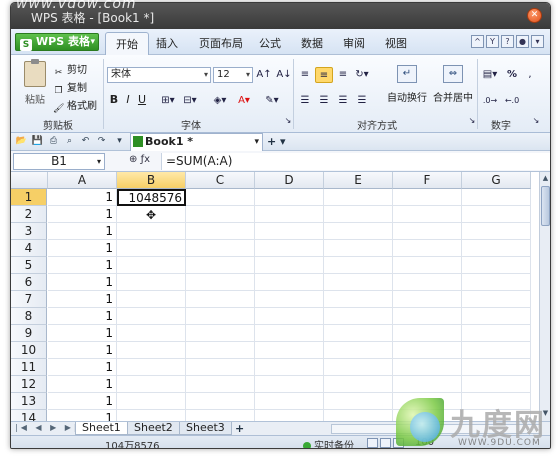  What do you see at coordinates (490, 75) in the screenshot?
I see `number-format-icon: ▤▾` at bounding box center [490, 75].